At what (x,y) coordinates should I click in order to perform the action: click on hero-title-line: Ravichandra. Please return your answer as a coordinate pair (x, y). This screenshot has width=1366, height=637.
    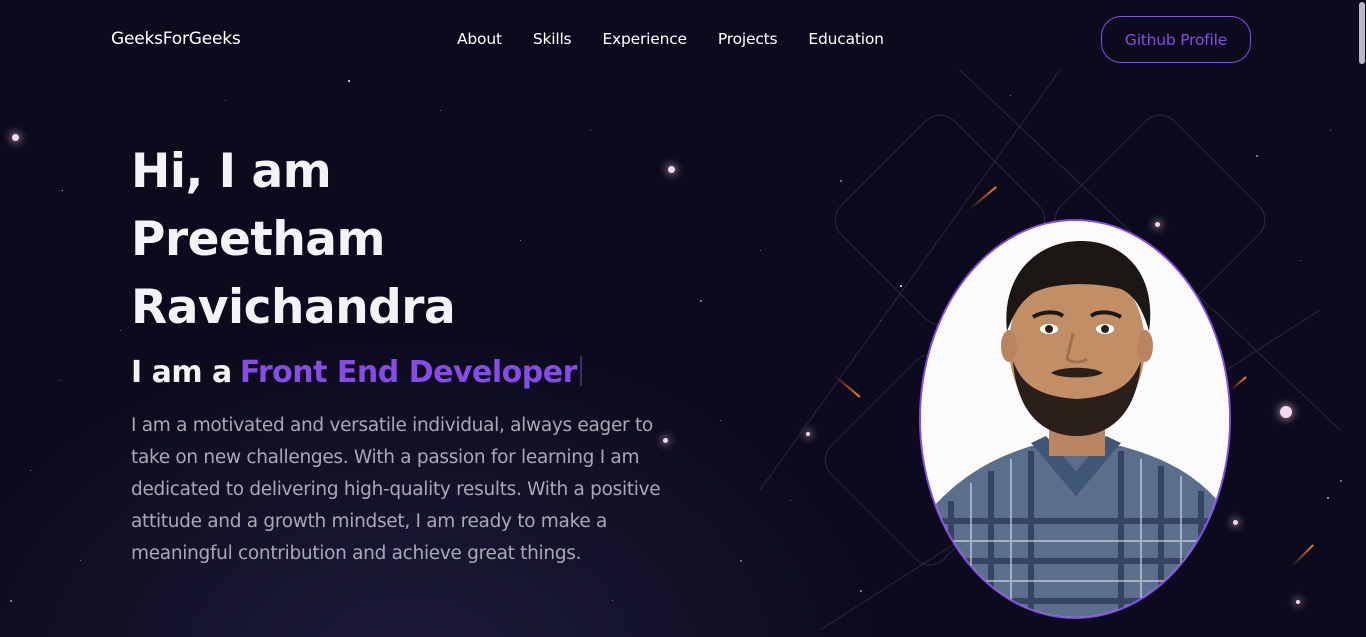
    Looking at the image, I should click on (293, 307).